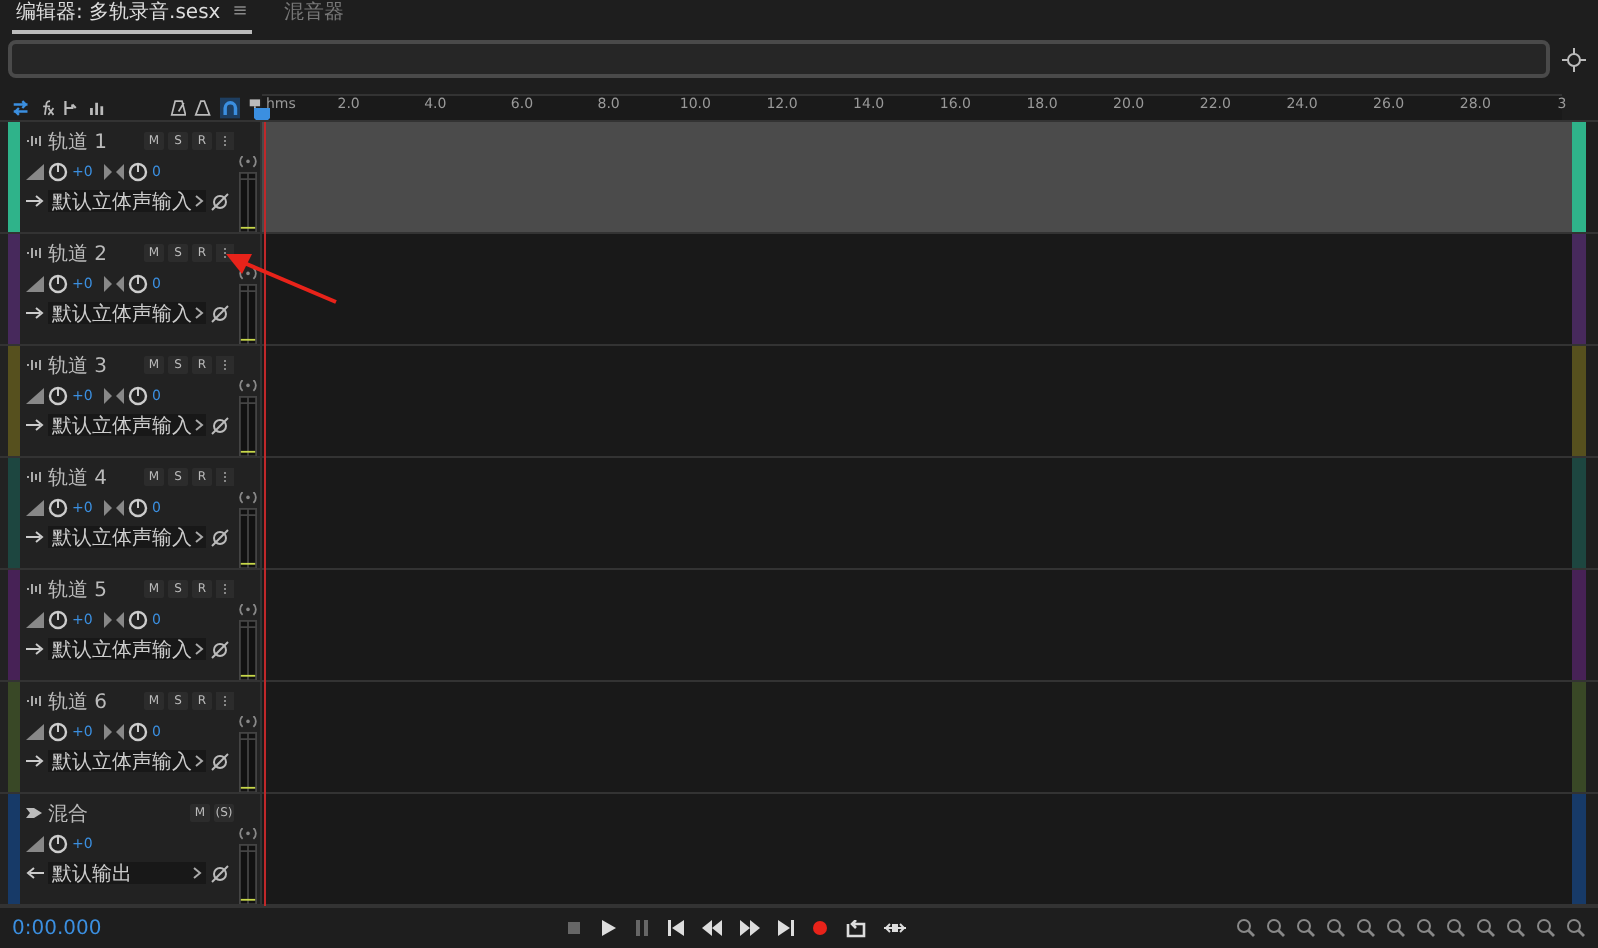 This screenshot has height=948, width=1598. I want to click on fx-icon, so click(46, 107).